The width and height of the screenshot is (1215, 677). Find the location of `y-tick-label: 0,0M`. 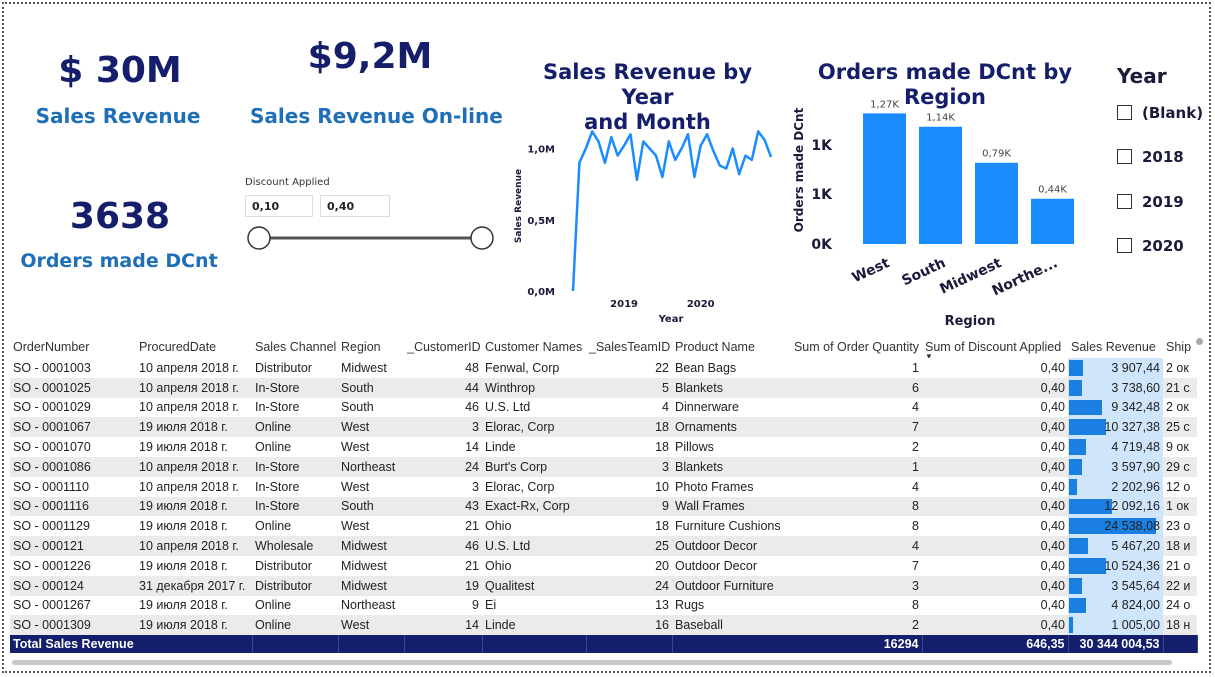

y-tick-label: 0,0M is located at coordinates (541, 292).